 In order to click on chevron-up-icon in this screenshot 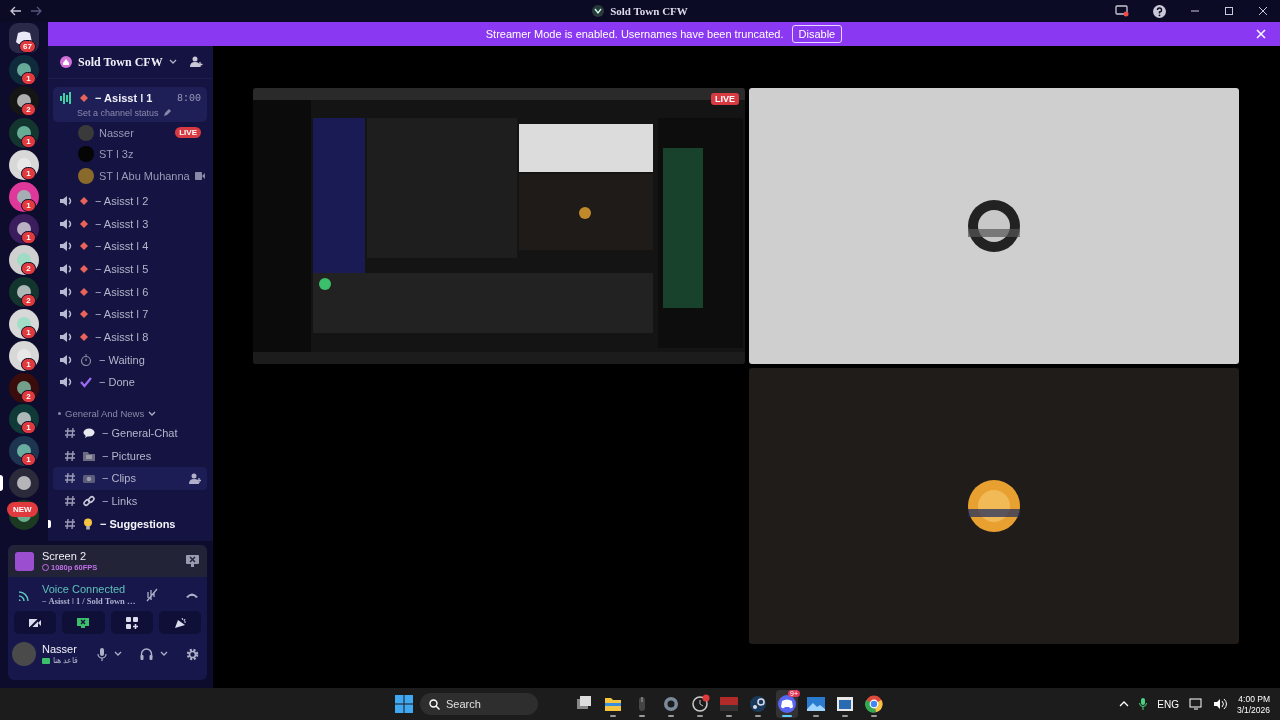, I will do `click(1124, 704)`.